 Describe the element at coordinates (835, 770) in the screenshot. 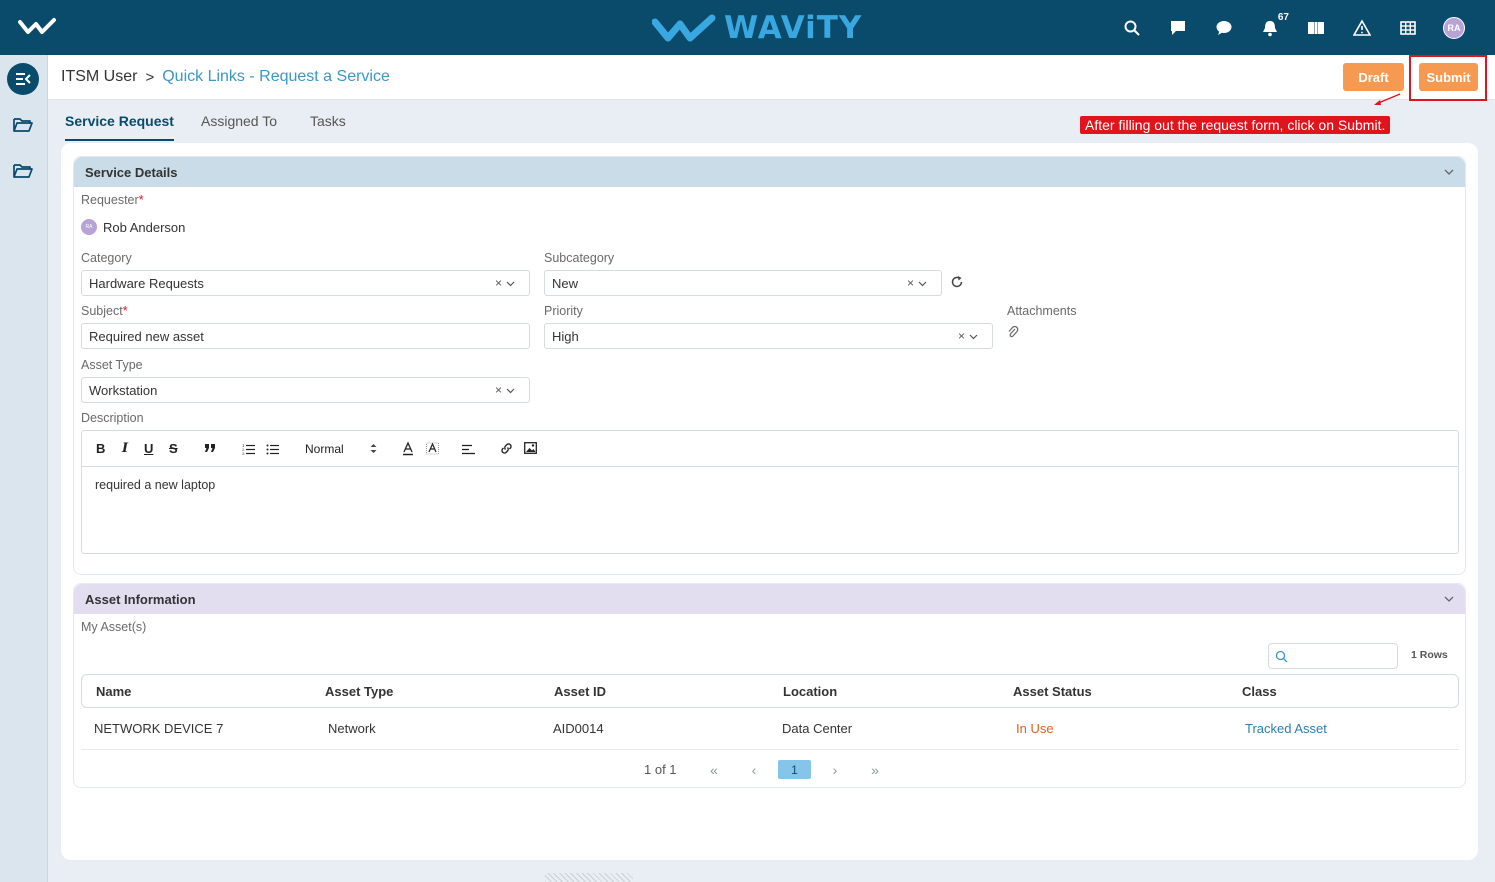

I see `next-page-button: ›` at that location.